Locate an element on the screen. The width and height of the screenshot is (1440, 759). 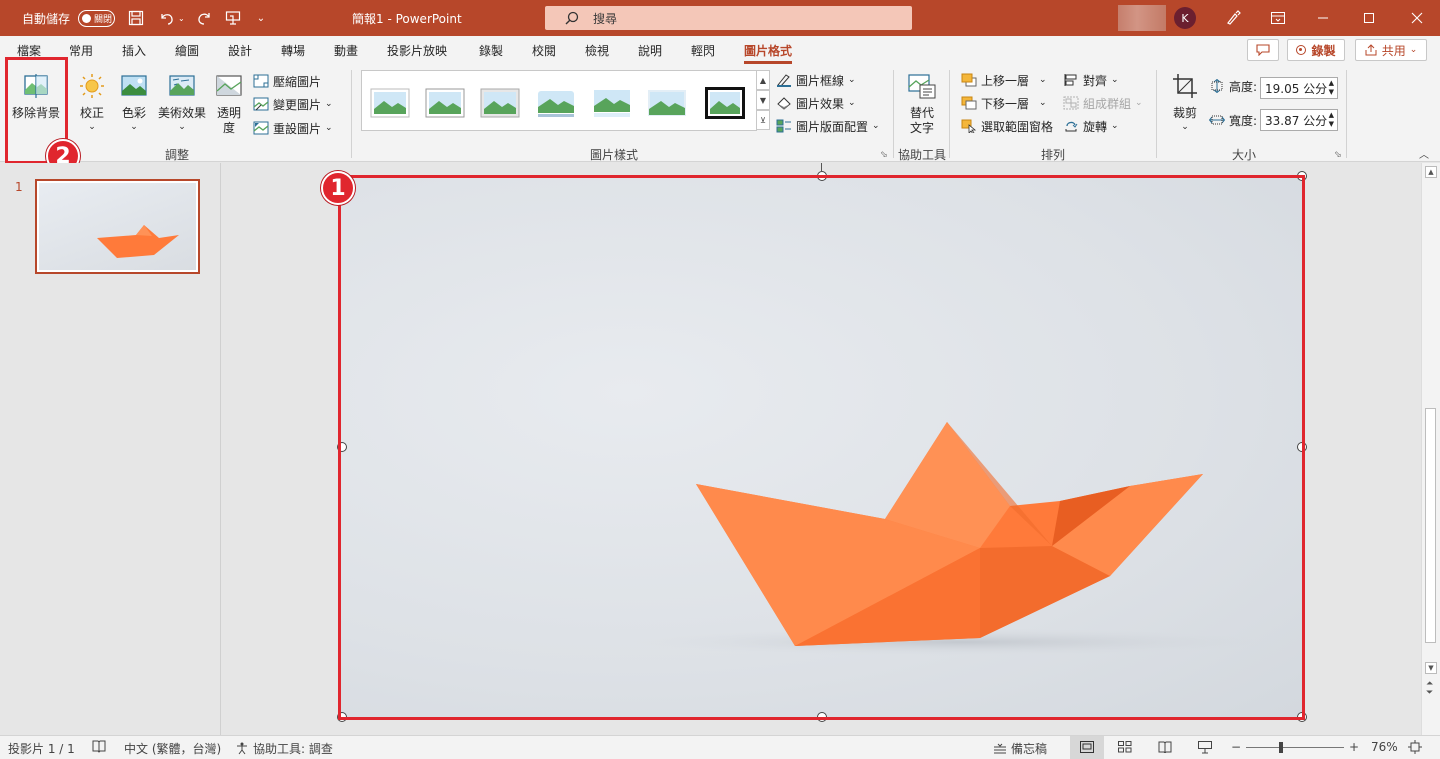
search-box: 搜尋 is located at coordinates (728, 18).